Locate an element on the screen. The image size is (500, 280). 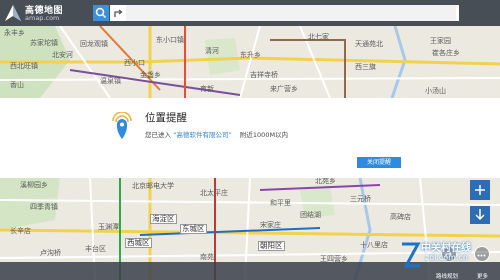
search-button is located at coordinates (101, 13).